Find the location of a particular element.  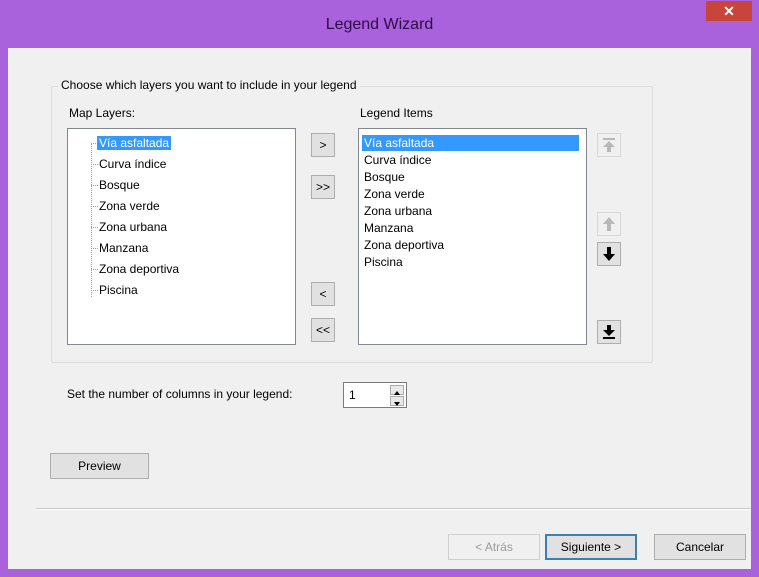

decrement-button is located at coordinates (397, 401).